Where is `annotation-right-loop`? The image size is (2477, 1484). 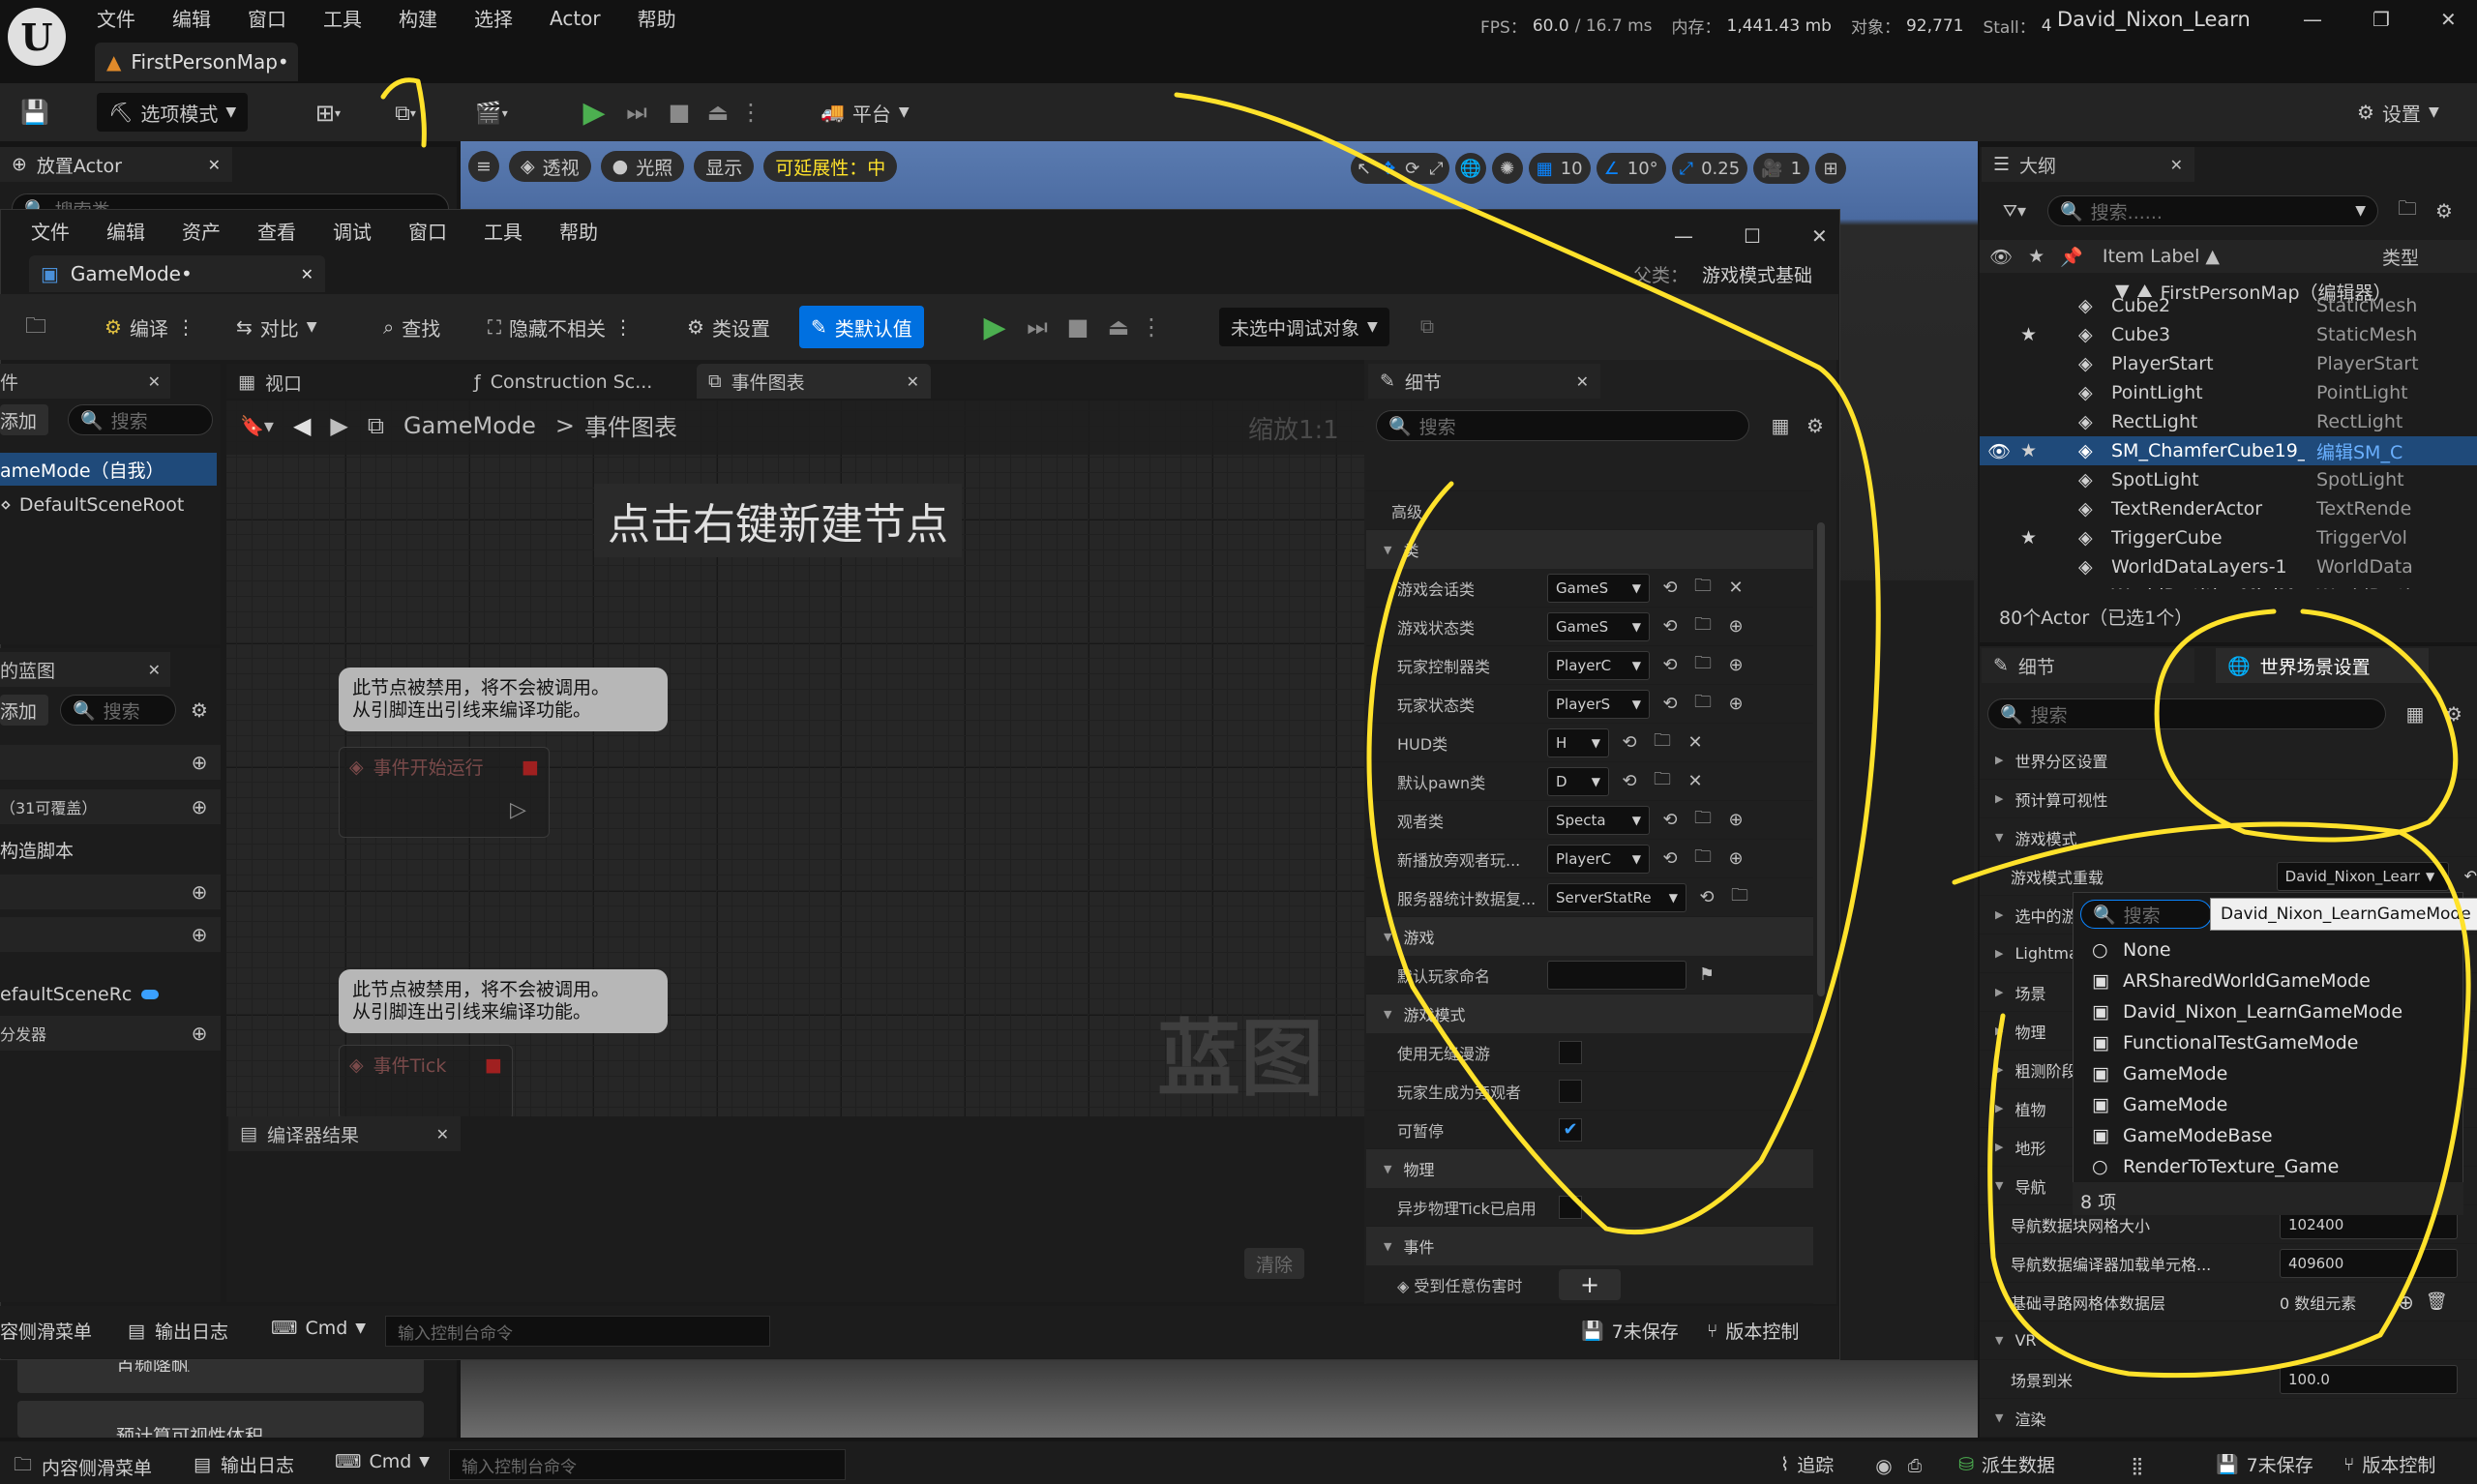 annotation-right-loop is located at coordinates (2306, 725).